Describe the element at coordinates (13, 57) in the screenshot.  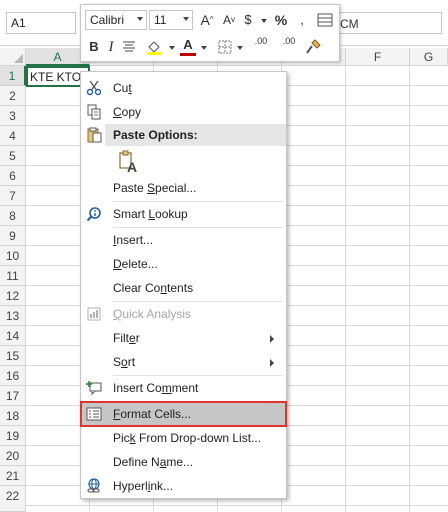
I see `select-all-corner` at that location.